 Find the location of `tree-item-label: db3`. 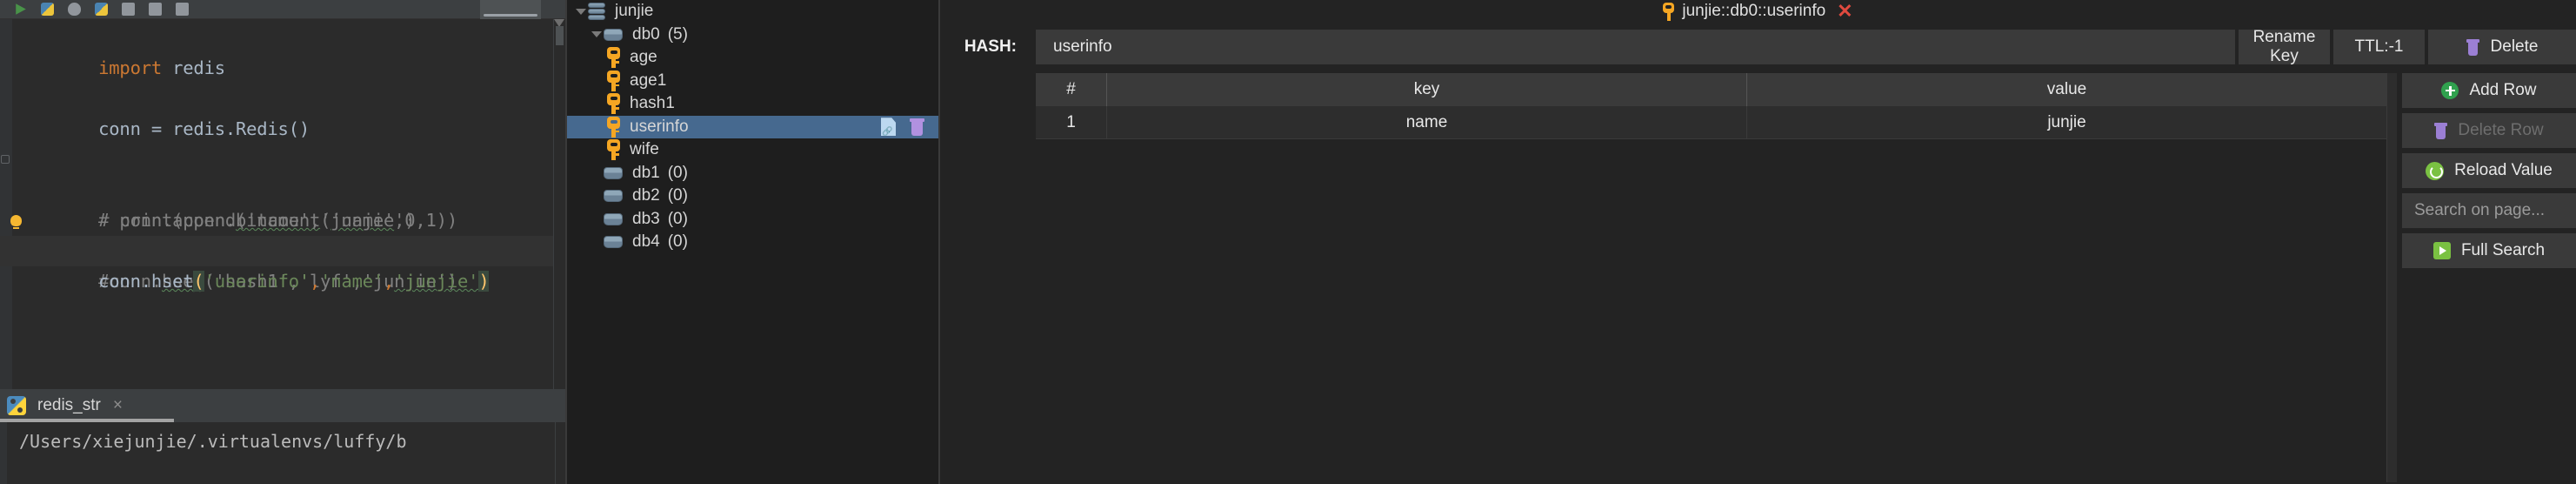

tree-item-label: db3 is located at coordinates (646, 218).